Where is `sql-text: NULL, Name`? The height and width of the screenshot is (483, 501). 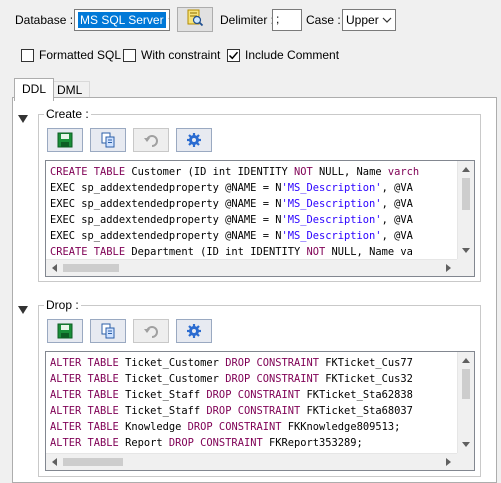
sql-text: NULL, Name is located at coordinates (350, 172).